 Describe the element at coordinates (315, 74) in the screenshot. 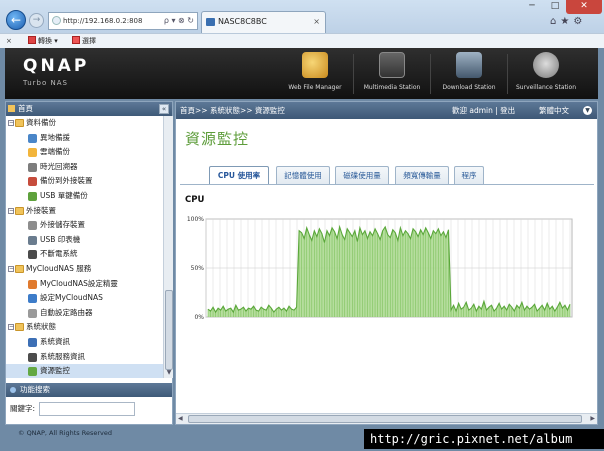

I see `web-file-manager-button: Web File Manager` at that location.